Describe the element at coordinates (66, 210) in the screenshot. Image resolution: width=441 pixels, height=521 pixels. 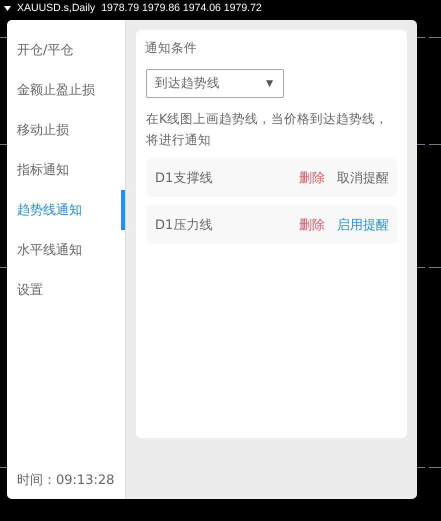
I see `sidebar-item: 趋势线通知` at that location.